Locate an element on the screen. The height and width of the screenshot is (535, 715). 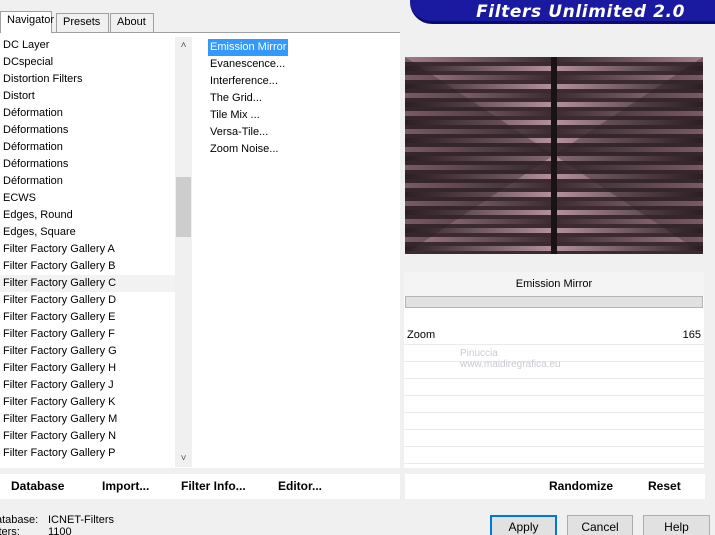
cancel-button: Cancel is located at coordinates (600, 525).